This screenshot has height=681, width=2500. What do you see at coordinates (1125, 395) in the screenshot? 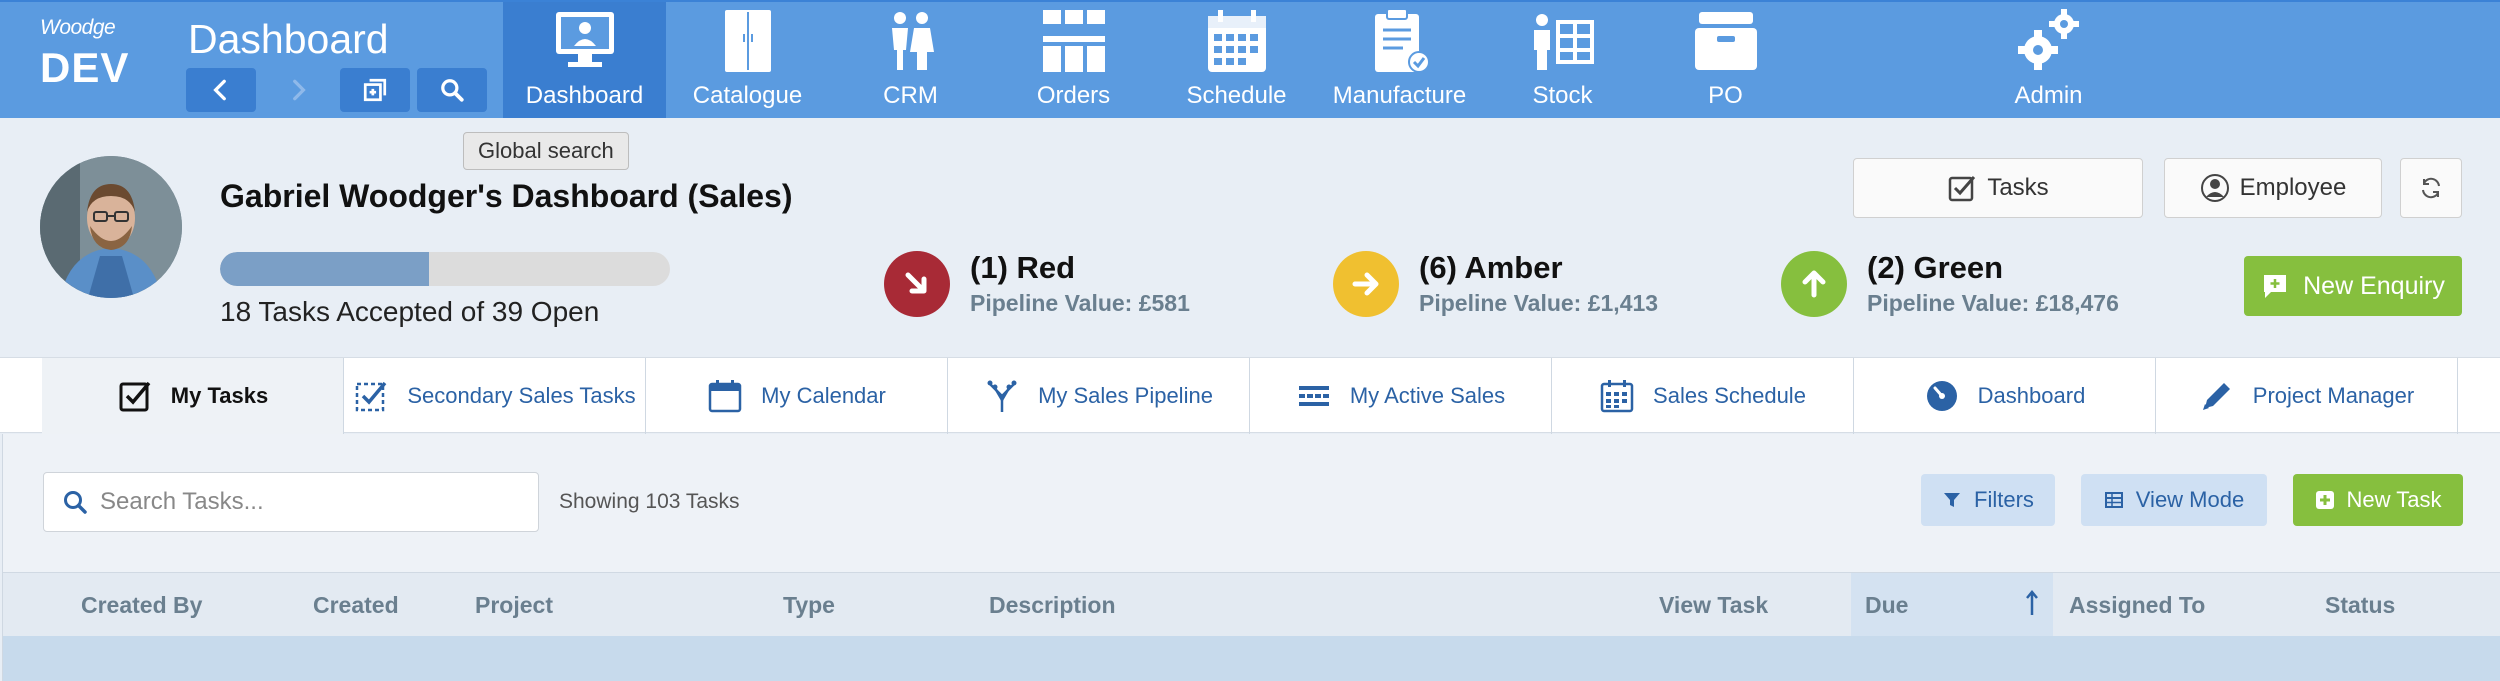
I see `tab-label: My Sales Pipeline` at bounding box center [1125, 395].